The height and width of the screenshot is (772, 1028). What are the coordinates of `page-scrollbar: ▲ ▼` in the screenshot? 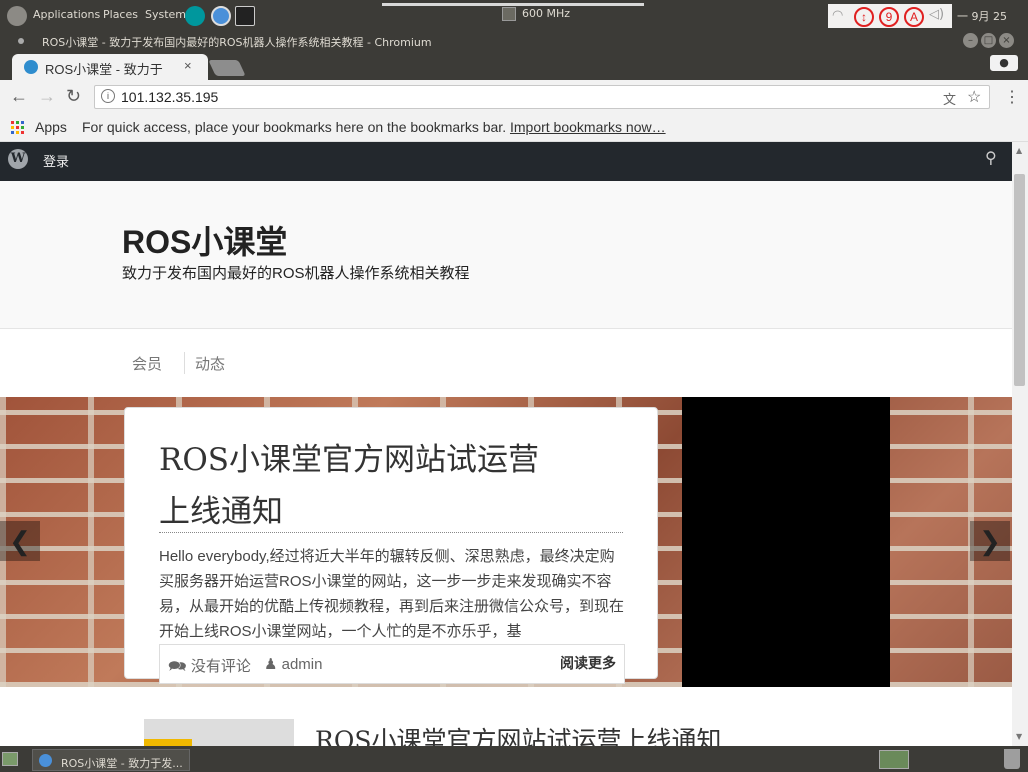 It's located at (1020, 444).